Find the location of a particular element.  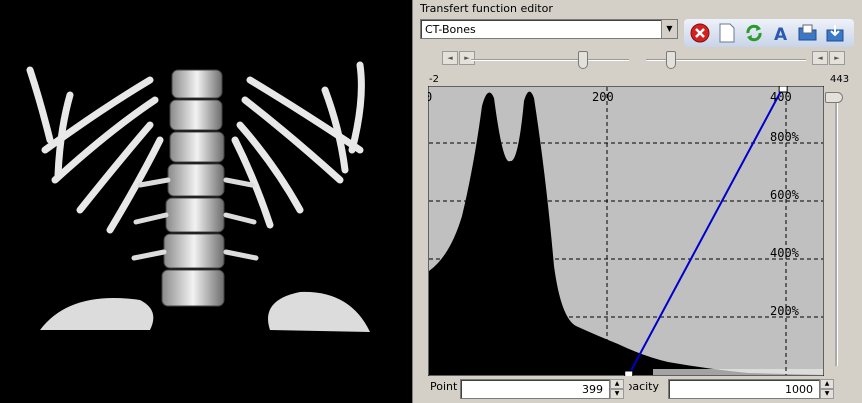

y-tick-label: 200% is located at coordinates (785, 311).